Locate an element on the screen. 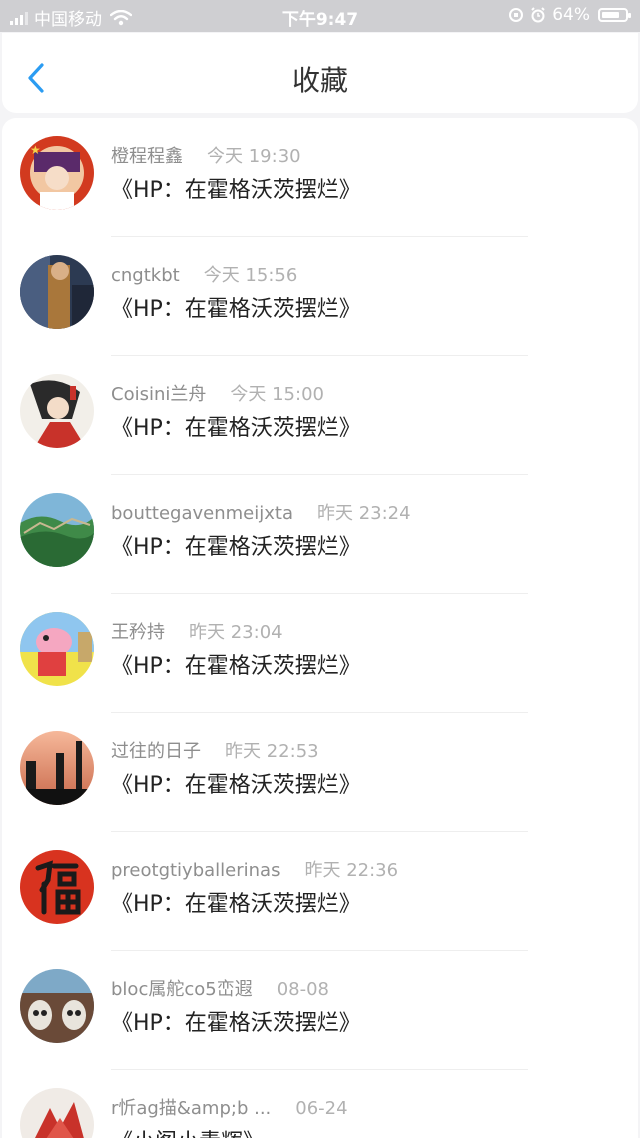  list-item: bloc属舵co5峦遐 08-08 《HP：在霍格沃茨摆烂》 is located at coordinates (320, 1010).